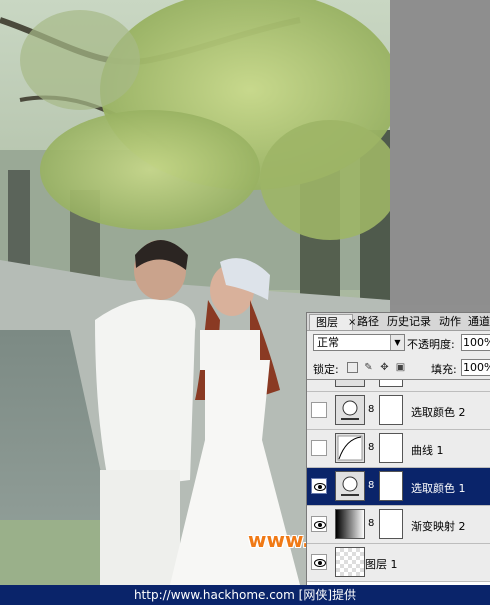 This screenshot has width=490, height=605. What do you see at coordinates (475, 367) in the screenshot?
I see `fill-input: 100%` at bounding box center [475, 367].